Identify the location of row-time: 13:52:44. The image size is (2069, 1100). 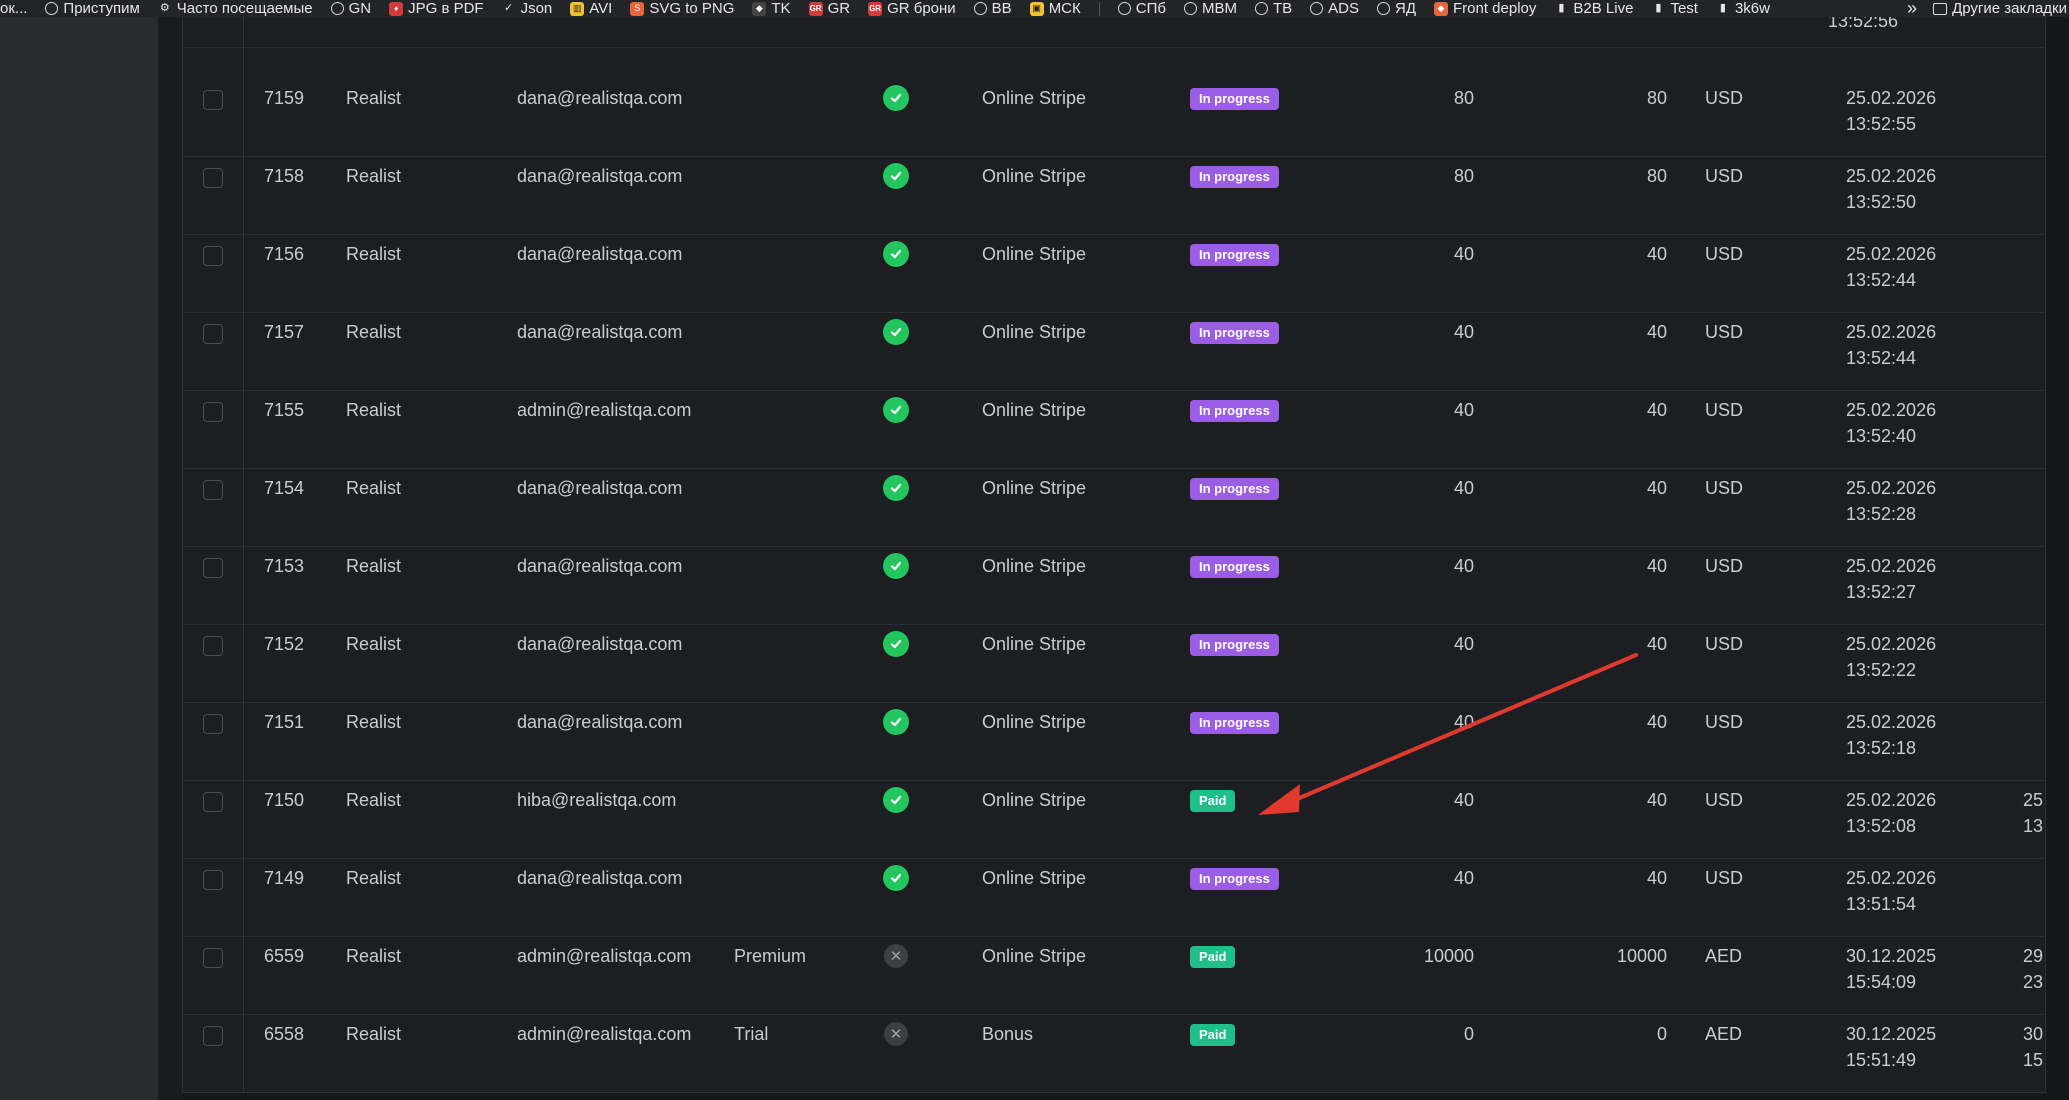
(1881, 280).